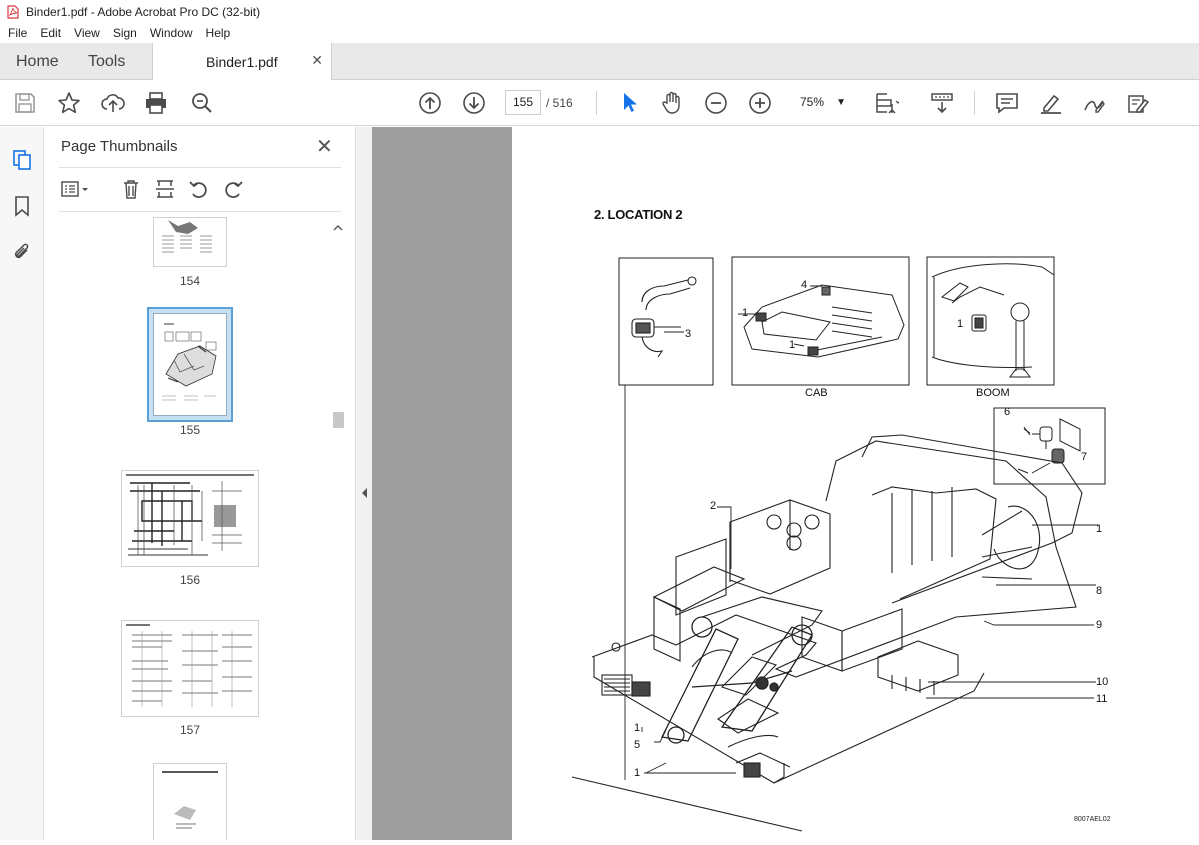  Describe the element at coordinates (629, 103) in the screenshot. I see `select-cursor-icon` at that location.